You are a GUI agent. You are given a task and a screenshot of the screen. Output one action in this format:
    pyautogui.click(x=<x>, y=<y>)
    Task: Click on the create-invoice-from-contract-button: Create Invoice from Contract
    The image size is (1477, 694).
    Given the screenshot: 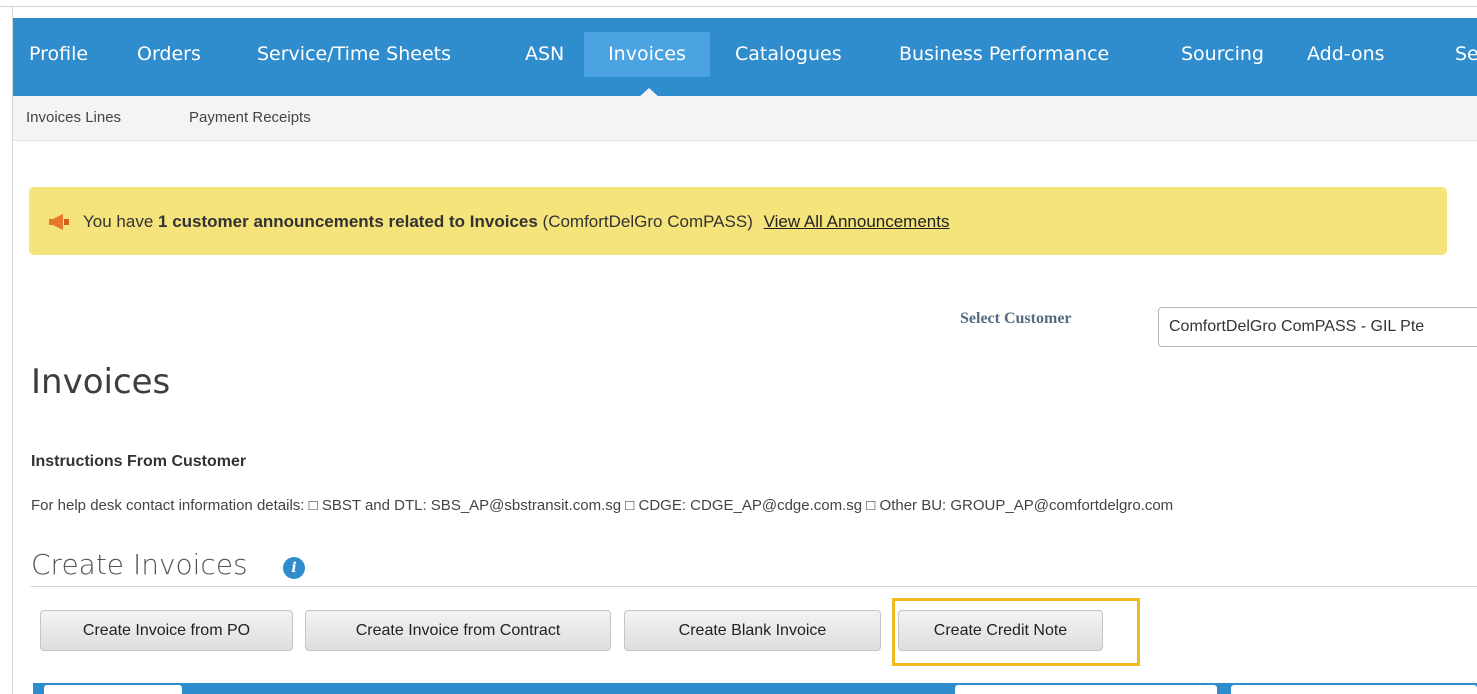 What is the action you would take?
    pyautogui.click(x=458, y=630)
    